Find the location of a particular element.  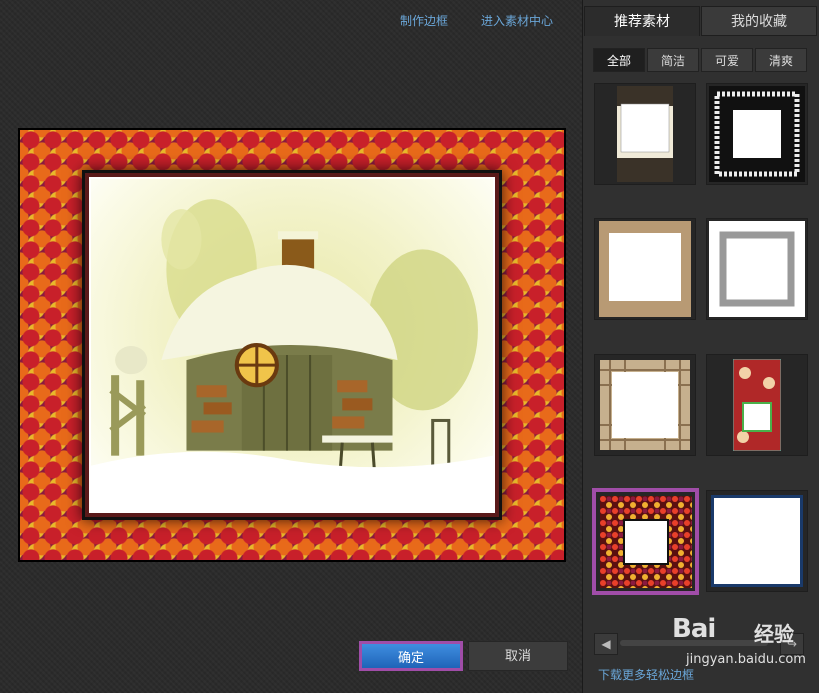

thumbnail-plaid-frame is located at coordinates (645, 405).